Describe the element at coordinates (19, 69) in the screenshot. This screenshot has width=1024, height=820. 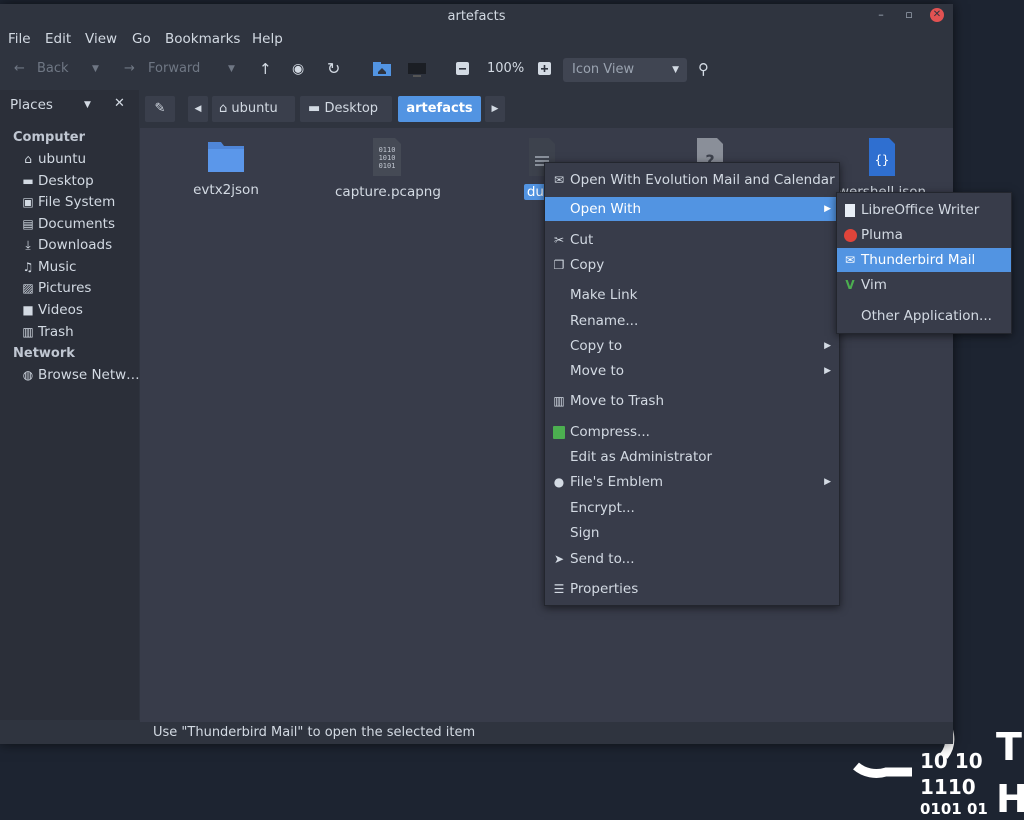
I see `back-arrow-icon: ←` at that location.